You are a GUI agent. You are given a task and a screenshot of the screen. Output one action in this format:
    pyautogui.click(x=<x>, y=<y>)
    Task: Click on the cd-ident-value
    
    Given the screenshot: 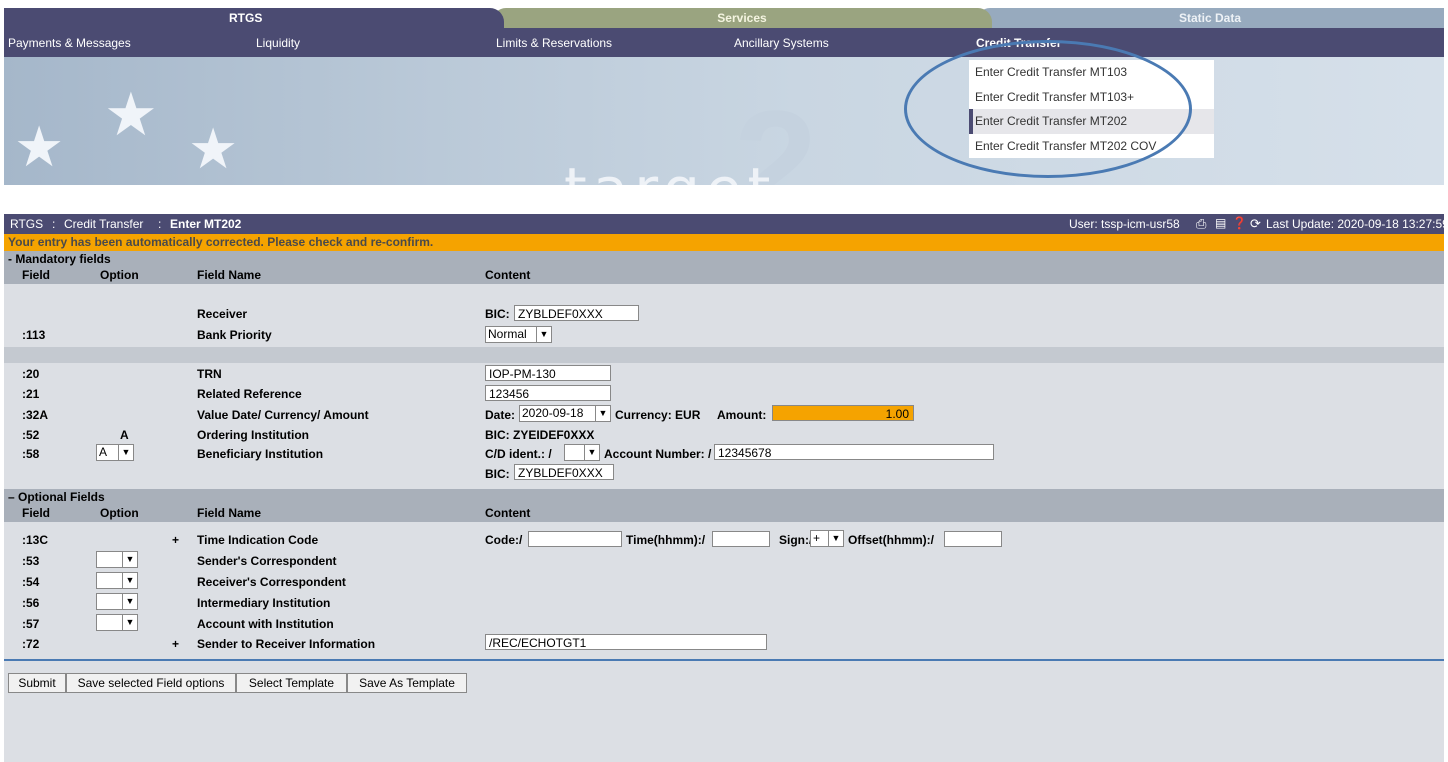 What is the action you would take?
    pyautogui.click(x=574, y=452)
    